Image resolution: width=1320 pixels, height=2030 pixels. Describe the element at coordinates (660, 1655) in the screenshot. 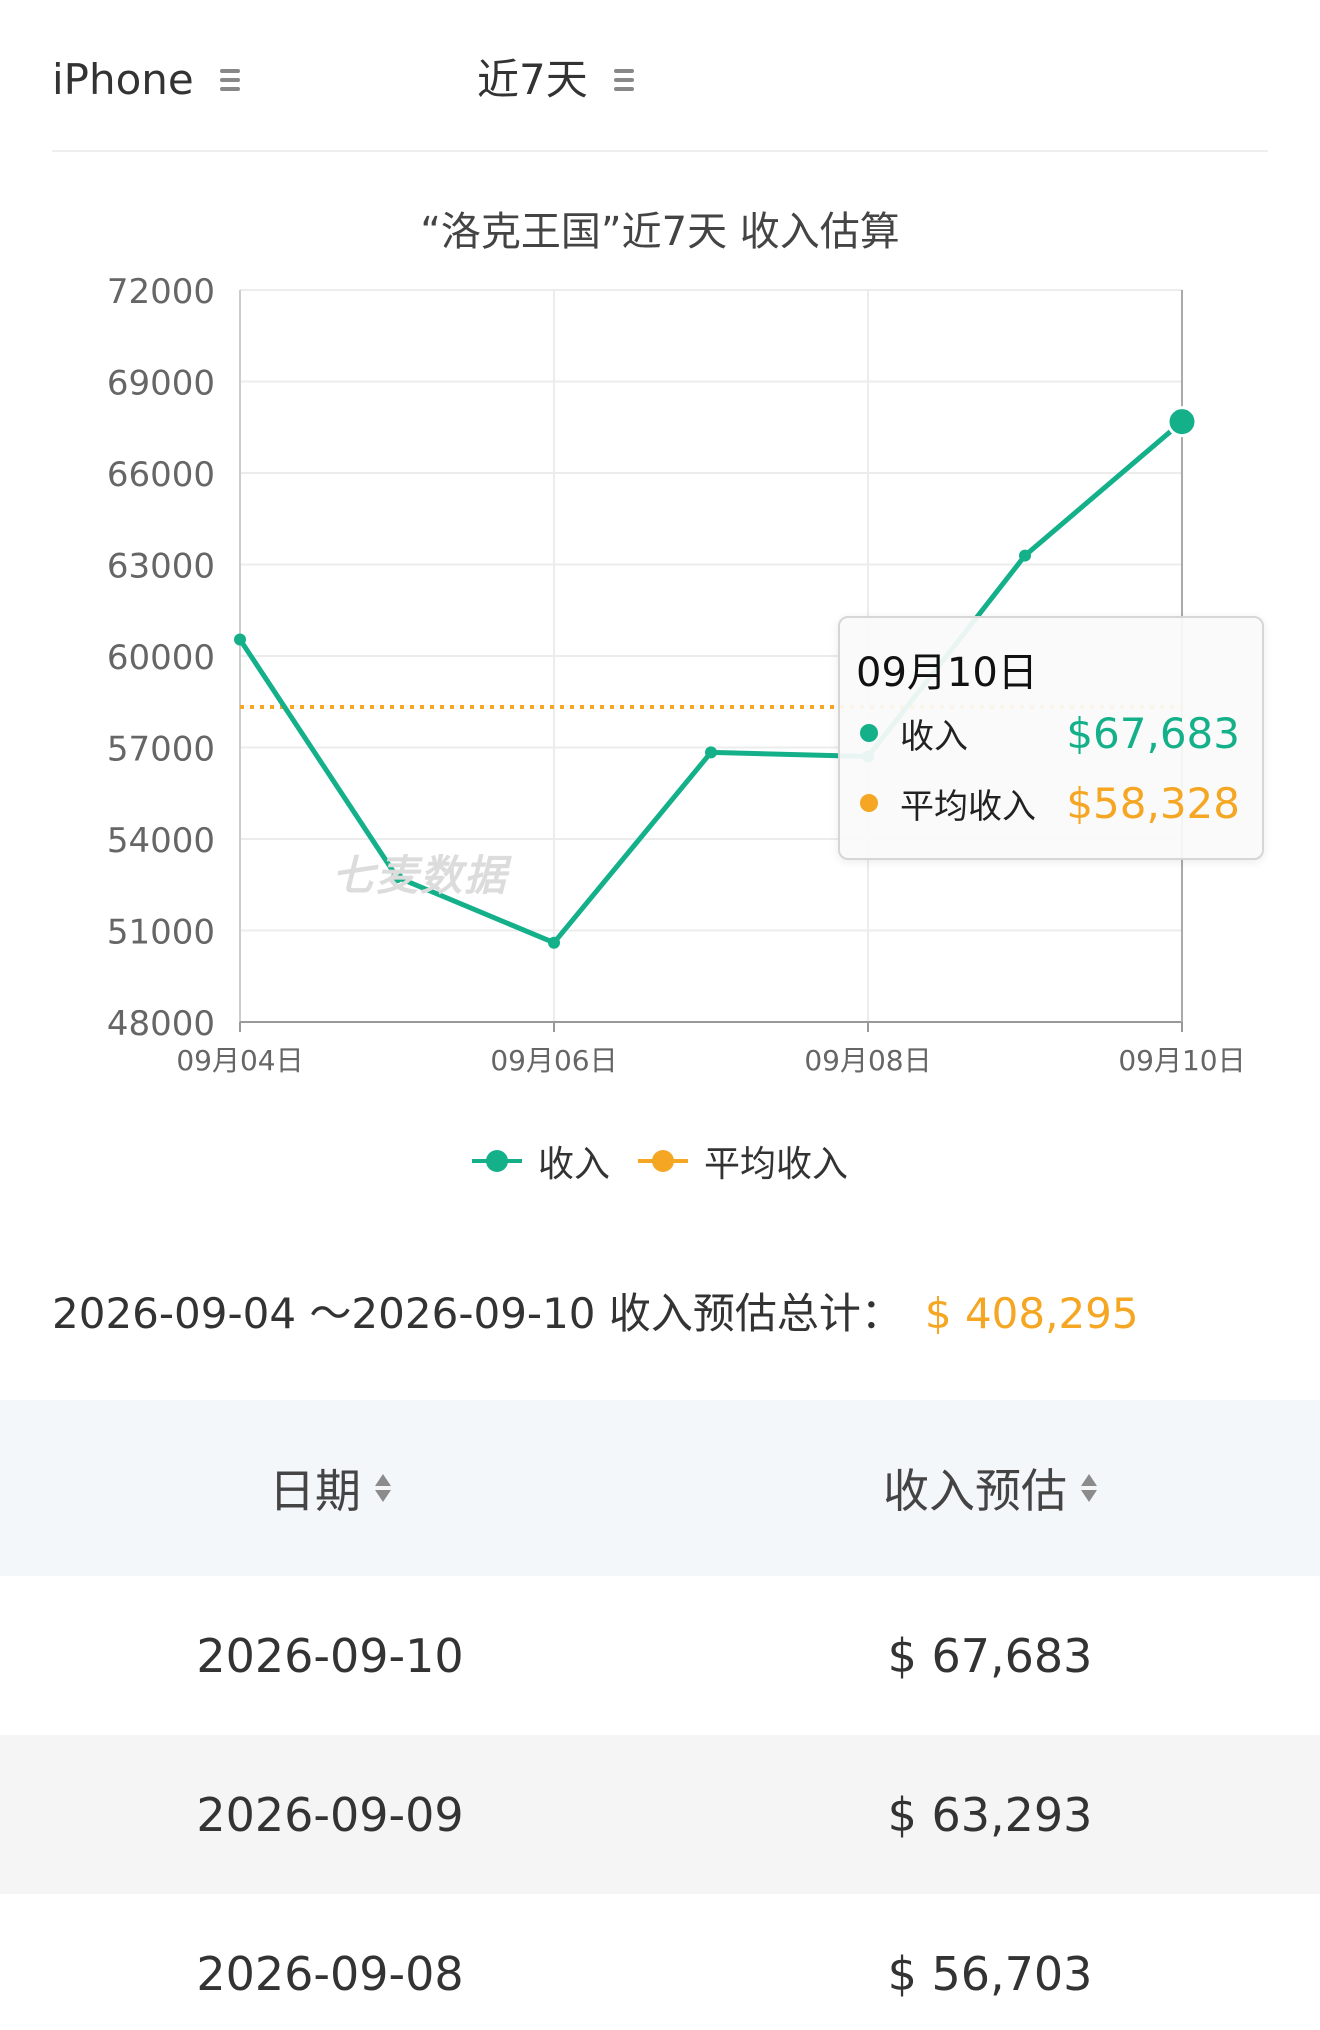

I see `table-row: 2026-09-10 $ 67,683` at that location.